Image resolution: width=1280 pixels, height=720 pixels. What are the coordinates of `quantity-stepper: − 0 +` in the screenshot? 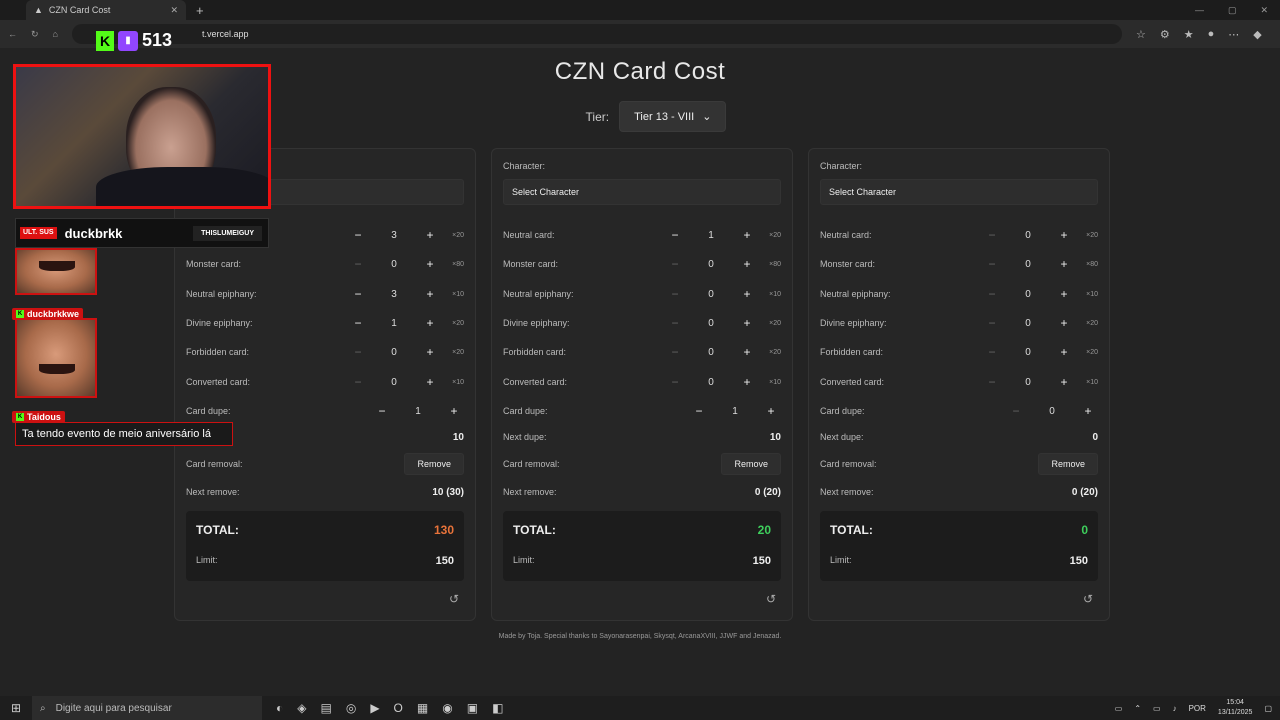 It's located at (394, 264).